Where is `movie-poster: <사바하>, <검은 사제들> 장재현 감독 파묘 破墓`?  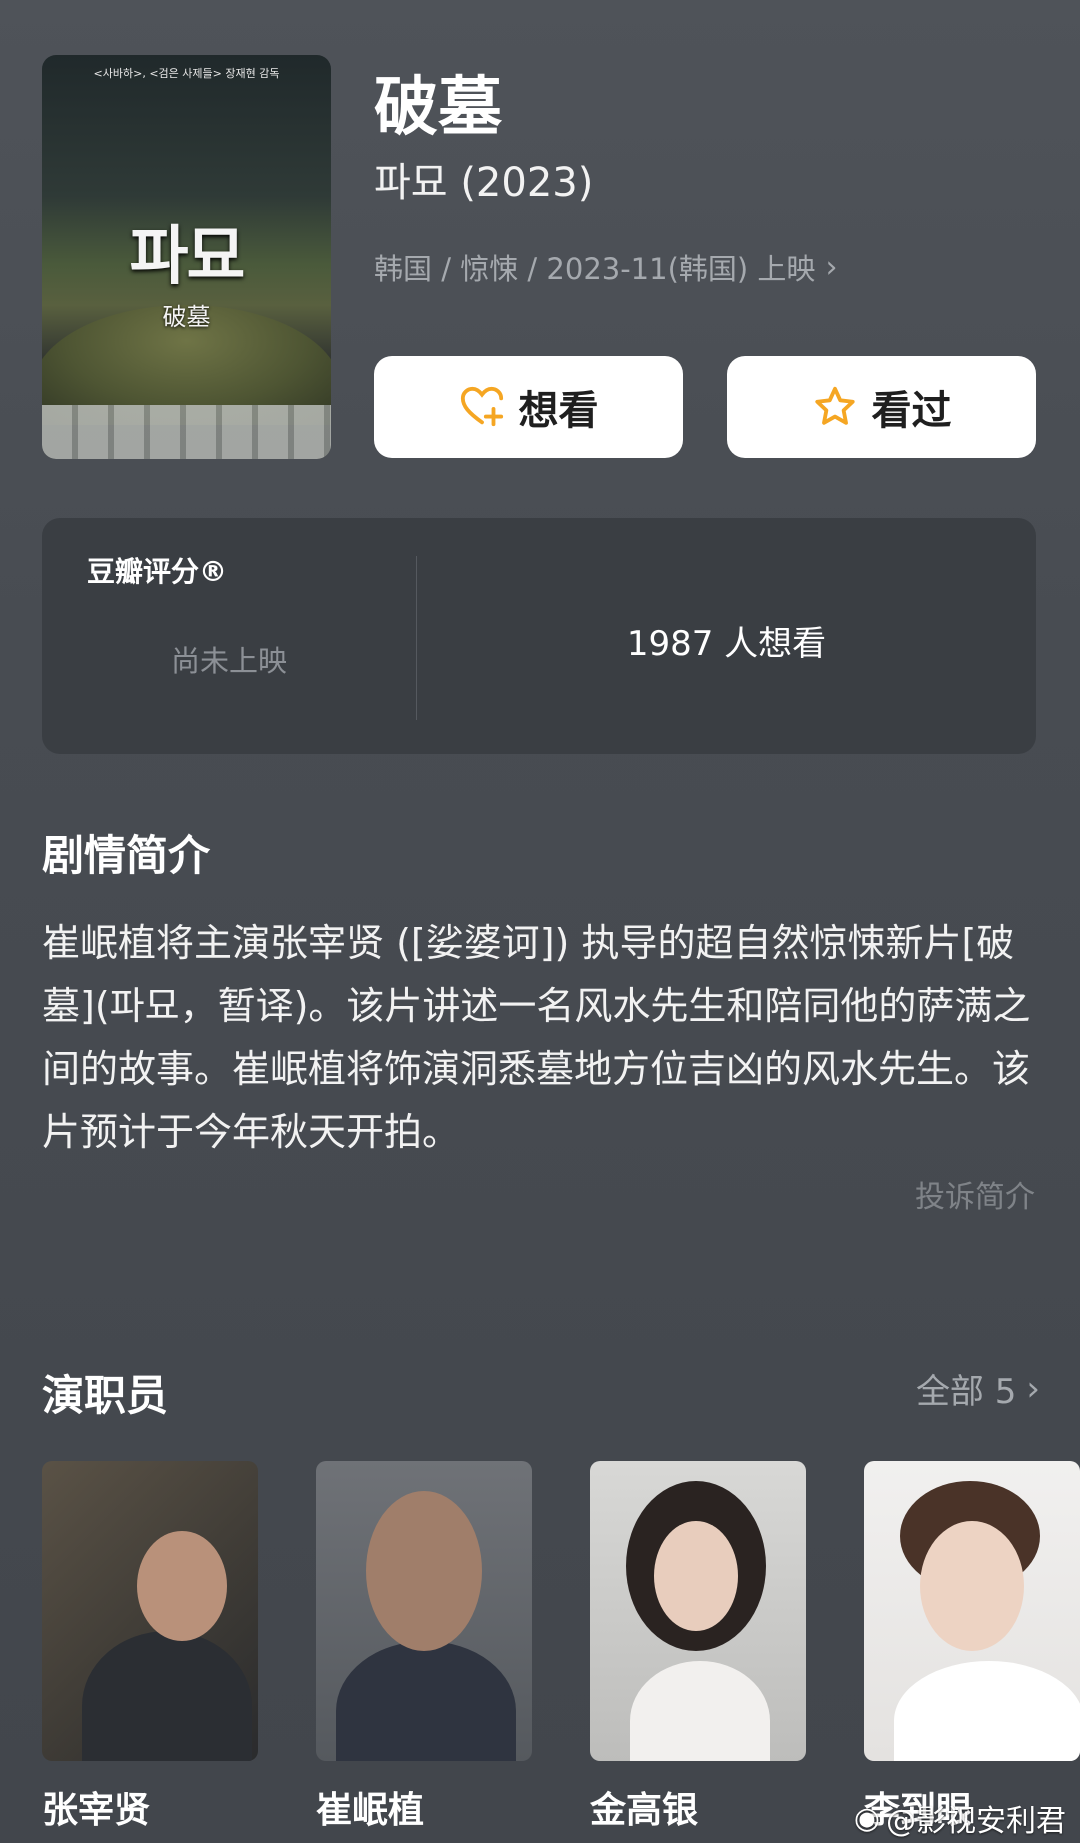
movie-poster: <사바하>, <검은 사제들> 장재현 감독 파묘 破墓 is located at coordinates (186, 257).